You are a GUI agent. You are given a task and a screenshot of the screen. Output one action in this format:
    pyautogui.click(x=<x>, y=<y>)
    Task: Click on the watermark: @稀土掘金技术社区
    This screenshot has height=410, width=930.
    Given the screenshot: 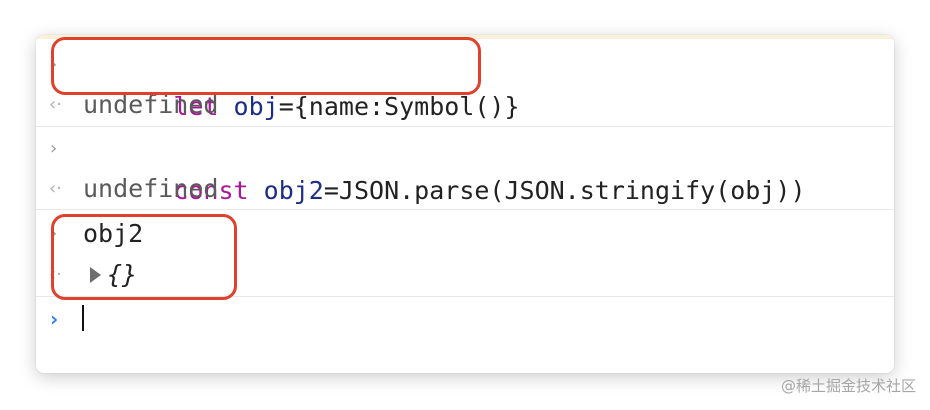 What is the action you would take?
    pyautogui.click(x=848, y=386)
    